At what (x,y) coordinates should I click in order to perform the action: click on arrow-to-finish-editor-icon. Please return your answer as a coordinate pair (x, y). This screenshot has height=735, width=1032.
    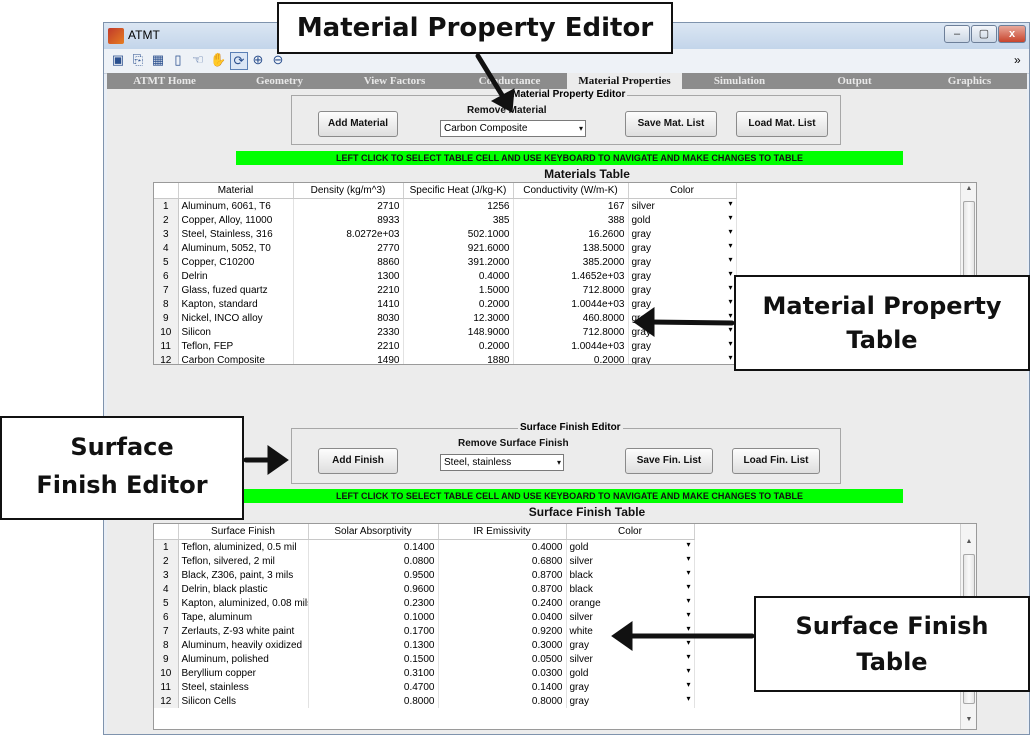
    Looking at the image, I should click on (266, 460).